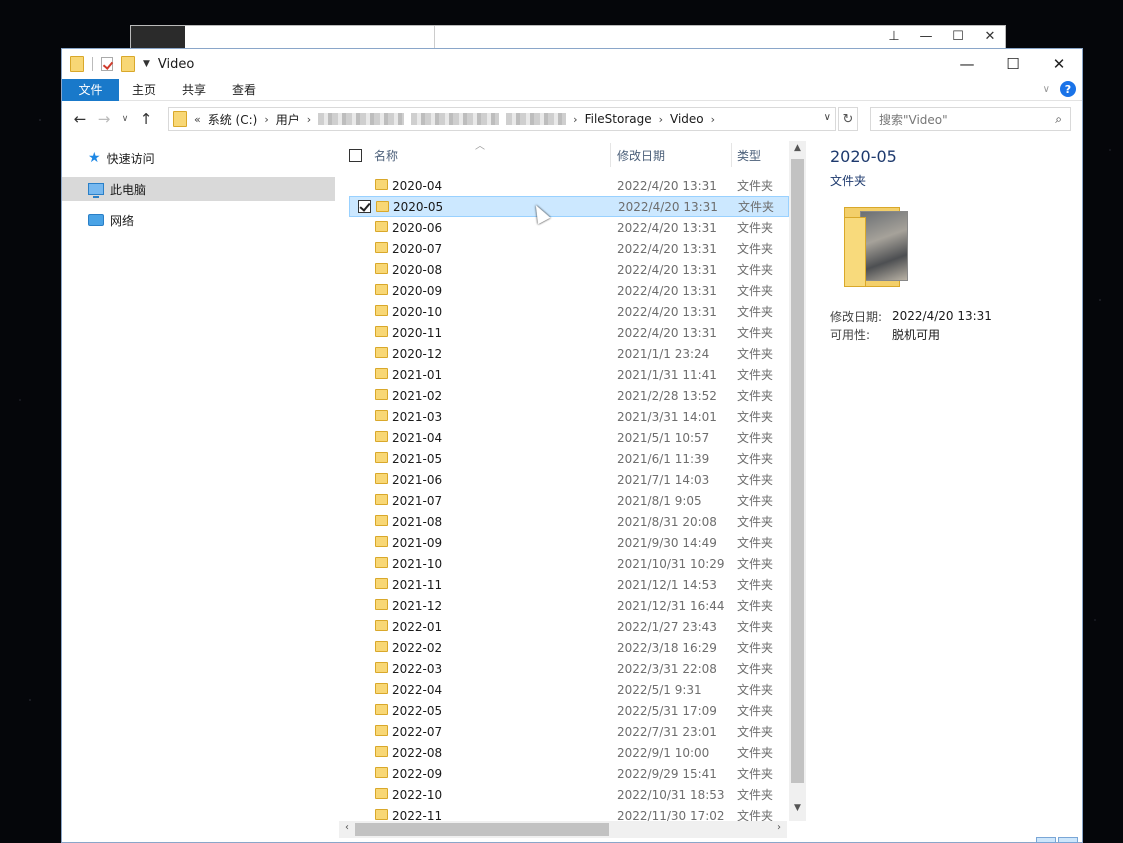  I want to click on table-row: 2021-02 2021/2/28 13:52 文件夹, so click(569, 395).